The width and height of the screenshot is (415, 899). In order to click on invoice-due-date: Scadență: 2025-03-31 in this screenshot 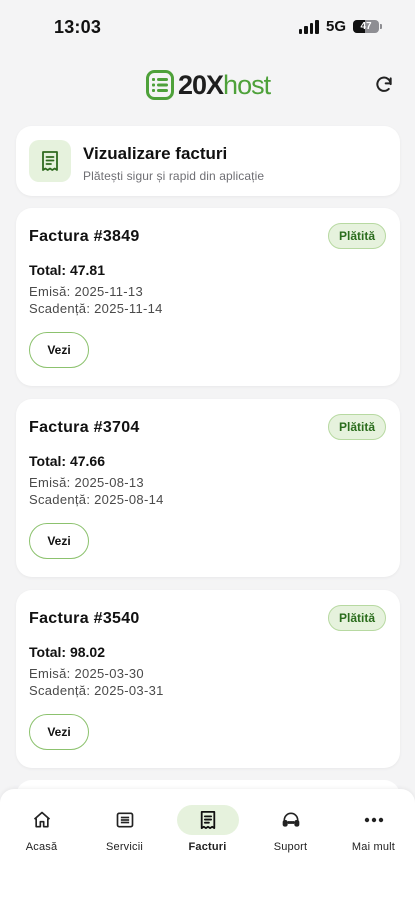, I will do `click(96, 690)`.